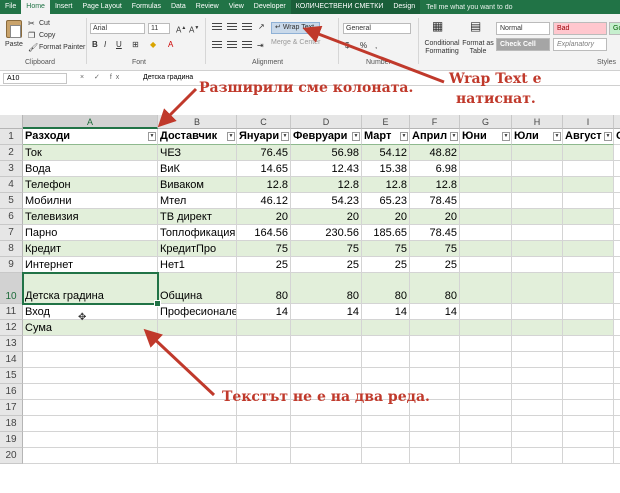 This screenshot has width=620, height=493. What do you see at coordinates (135, 44) in the screenshot?
I see `borders-icon: ⊞` at bounding box center [135, 44].